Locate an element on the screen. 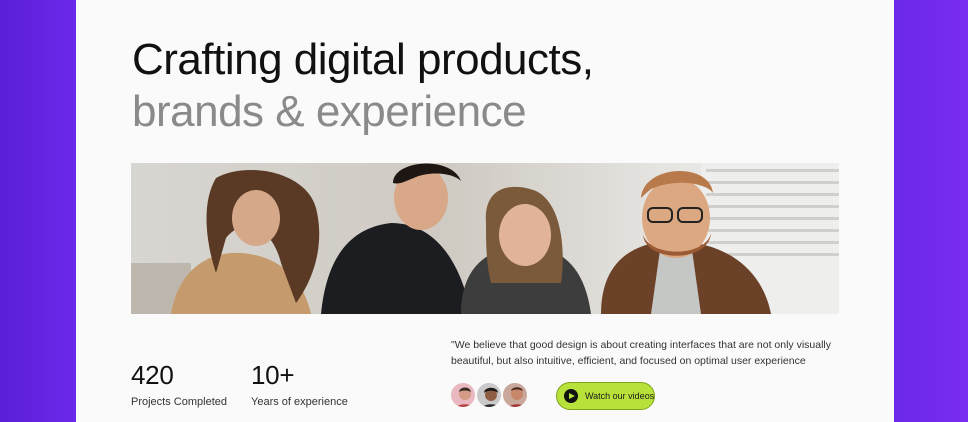 Image resolution: width=968 pixels, height=422 pixels. stat-years-value: 10+ is located at coordinates (273, 375).